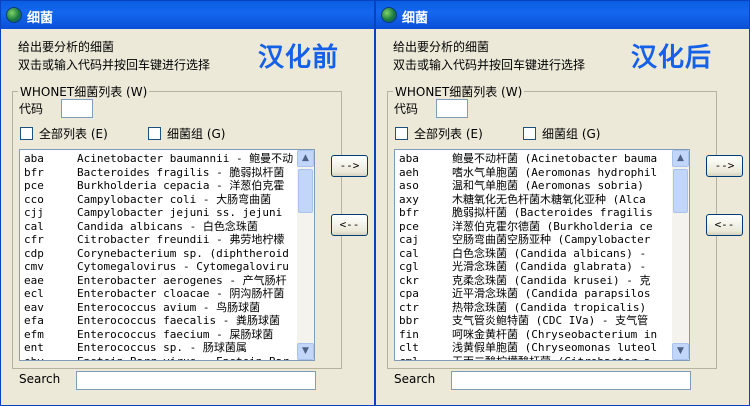 This screenshot has width=750, height=406. What do you see at coordinates (34, 320) in the screenshot?
I see `organism-code: efa` at bounding box center [34, 320].